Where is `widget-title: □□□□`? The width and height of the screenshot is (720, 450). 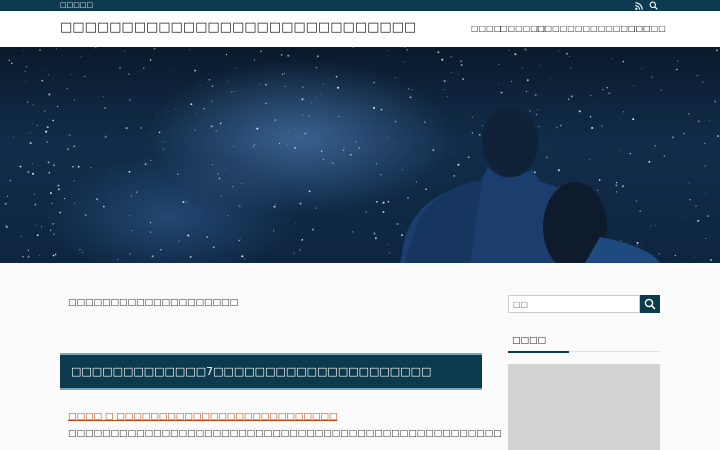
widget-title: □□□□ is located at coordinates (529, 341).